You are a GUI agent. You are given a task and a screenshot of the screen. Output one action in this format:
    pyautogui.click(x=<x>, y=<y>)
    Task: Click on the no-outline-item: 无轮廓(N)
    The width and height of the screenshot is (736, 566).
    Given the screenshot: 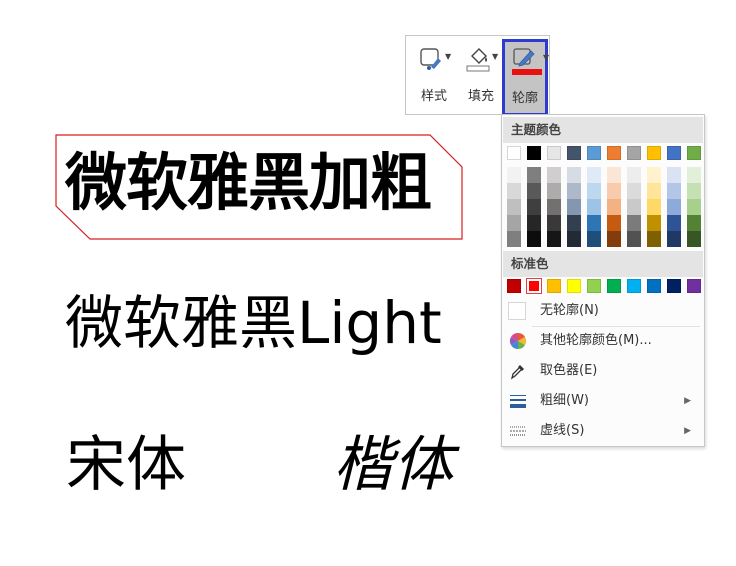 What is the action you would take?
    pyautogui.click(x=603, y=311)
    